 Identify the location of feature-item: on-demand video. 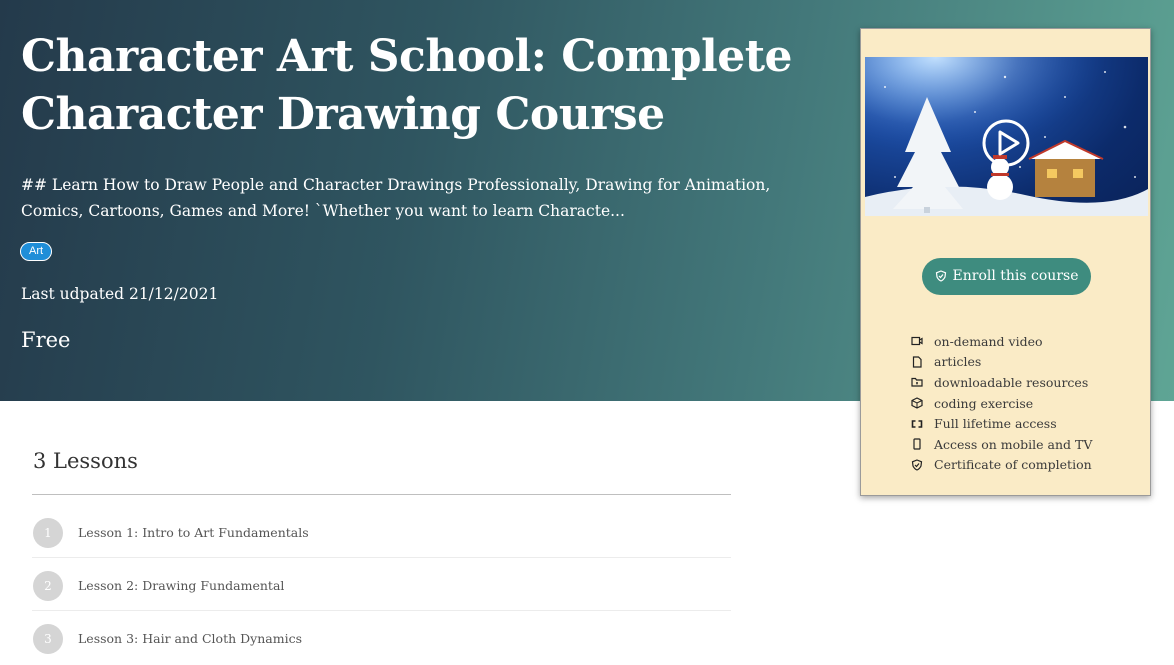
(1001, 341).